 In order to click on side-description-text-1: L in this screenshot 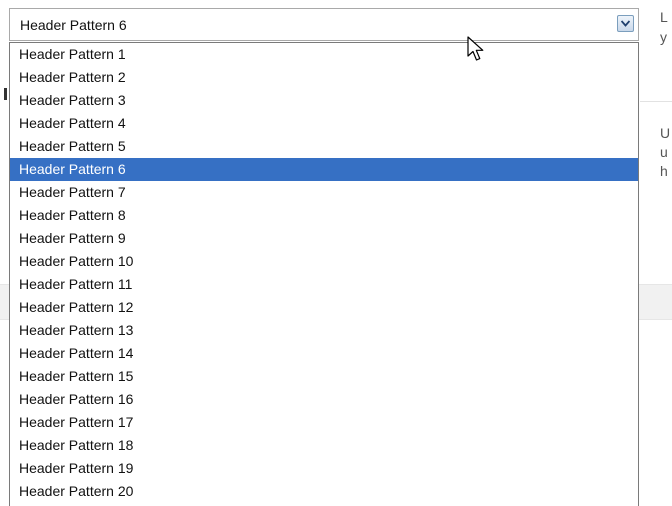, I will do `click(664, 17)`.